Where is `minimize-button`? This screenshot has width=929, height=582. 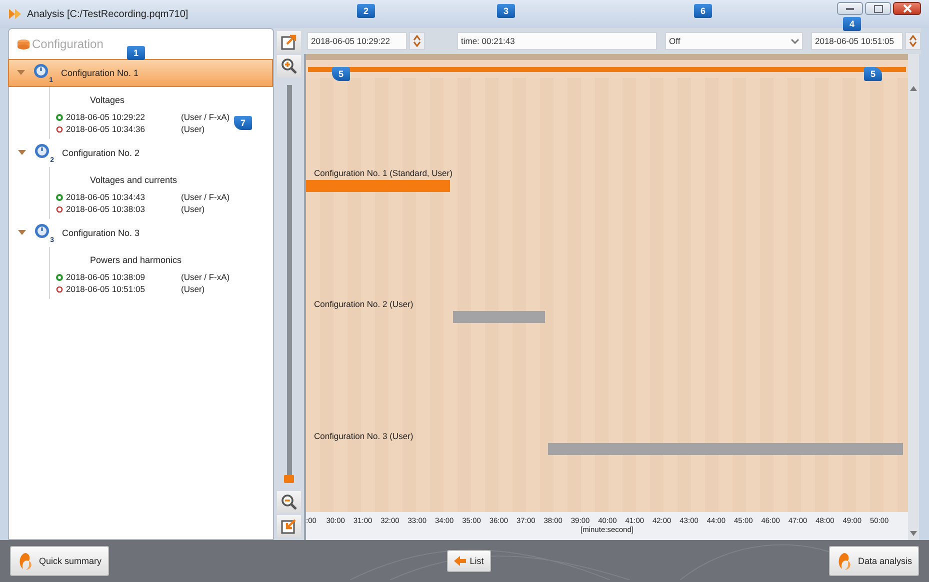
minimize-button is located at coordinates (850, 8).